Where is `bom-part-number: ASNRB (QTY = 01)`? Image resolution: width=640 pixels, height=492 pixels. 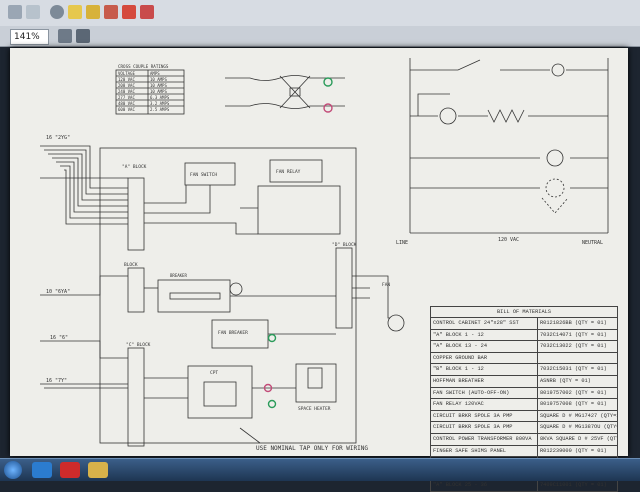 bom-part-number: ASNRB (QTY = 01) is located at coordinates (565, 380).